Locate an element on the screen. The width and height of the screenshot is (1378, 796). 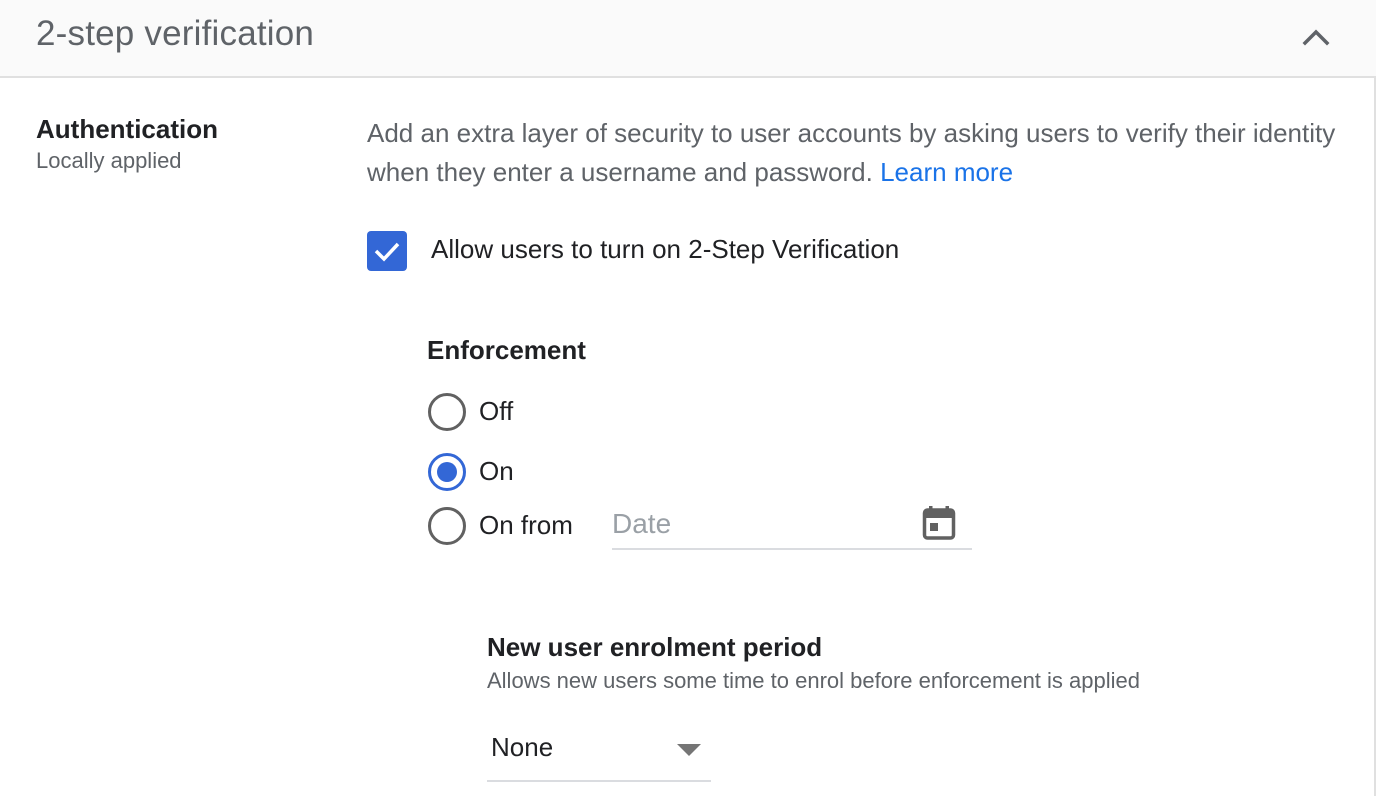
radio-checked-icon is located at coordinates (447, 472).